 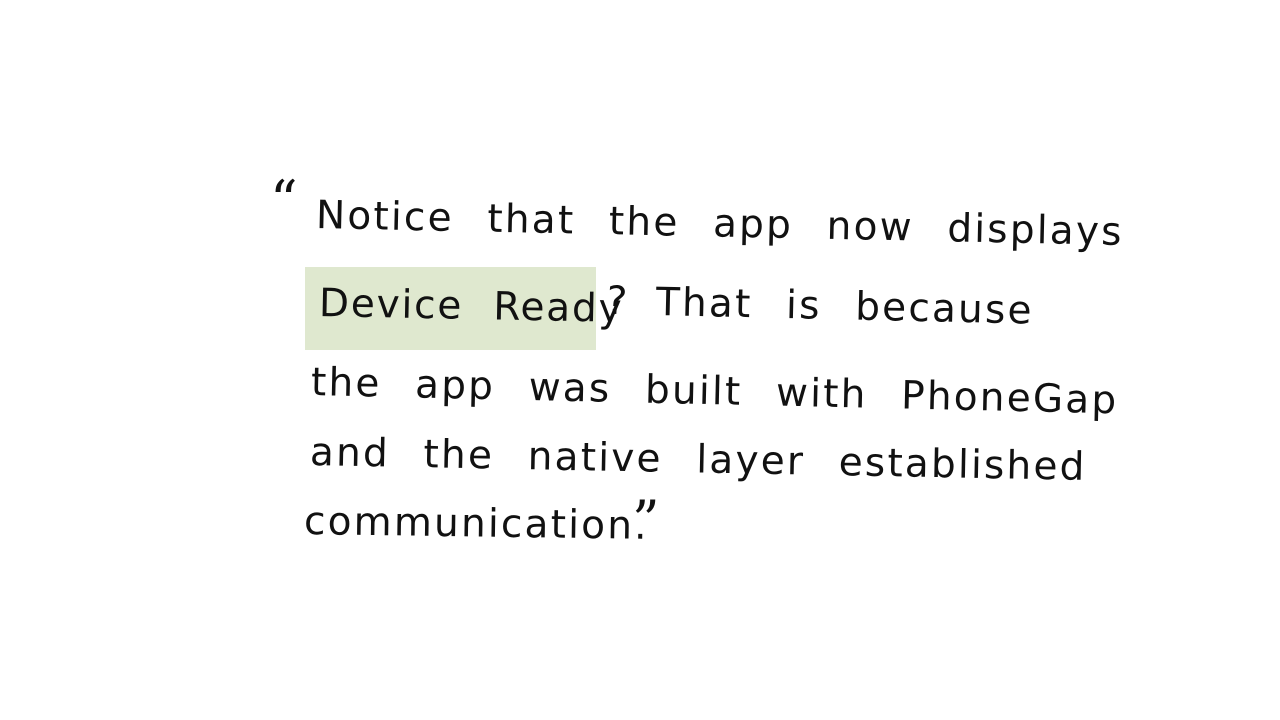 What do you see at coordinates (720, 224) in the screenshot?
I see `quote-line-1: Notice that the app now displays` at bounding box center [720, 224].